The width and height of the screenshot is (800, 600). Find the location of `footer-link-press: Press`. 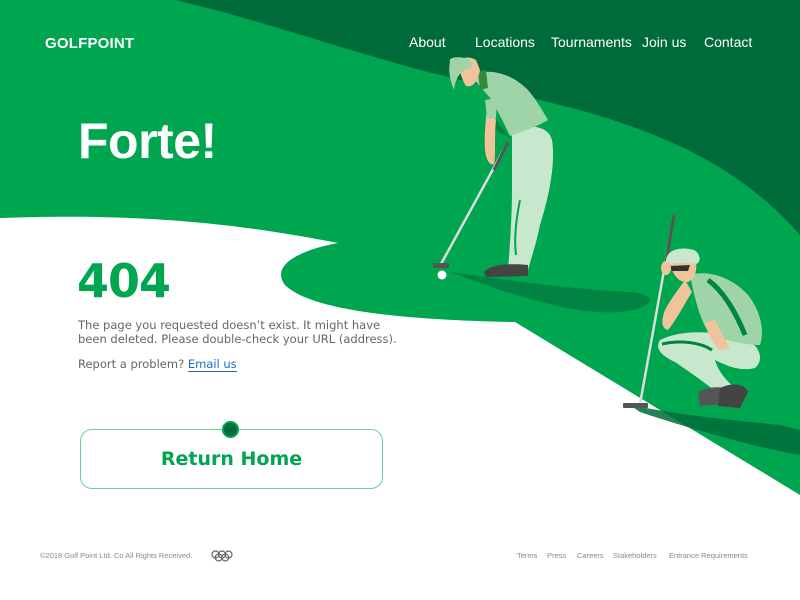

footer-link-press: Press is located at coordinates (556, 555).